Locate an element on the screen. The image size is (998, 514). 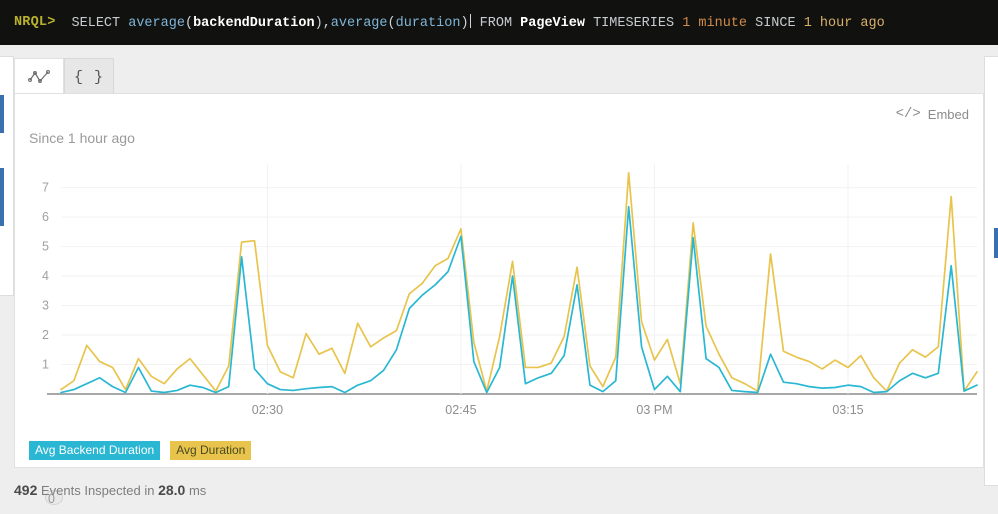
legend-item-avg-duration: Avg Duration is located at coordinates (211, 450).